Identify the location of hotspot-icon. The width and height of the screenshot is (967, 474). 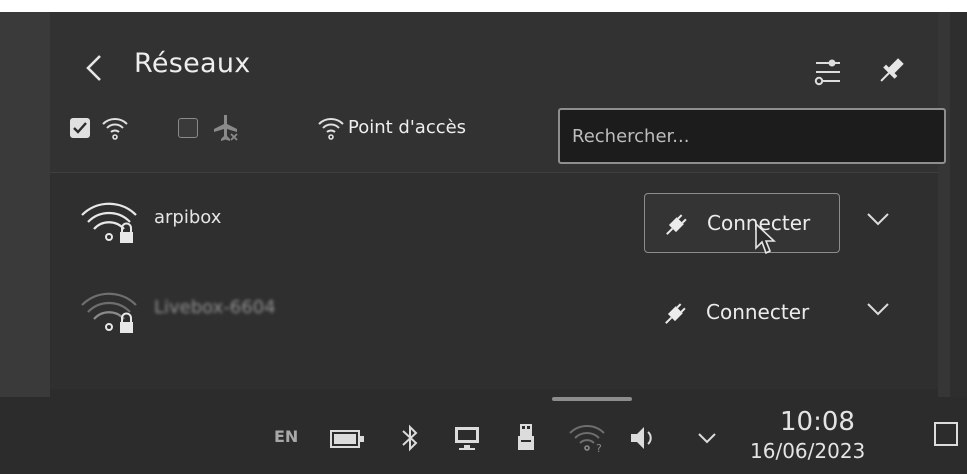
(331, 127).